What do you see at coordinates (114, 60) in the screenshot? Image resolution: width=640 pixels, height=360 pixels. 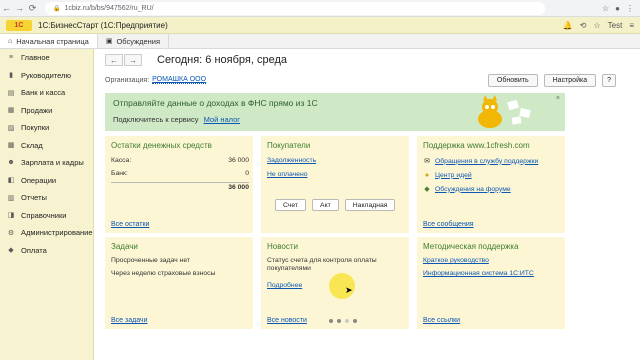 I see `nav-back-button: ←` at bounding box center [114, 60].